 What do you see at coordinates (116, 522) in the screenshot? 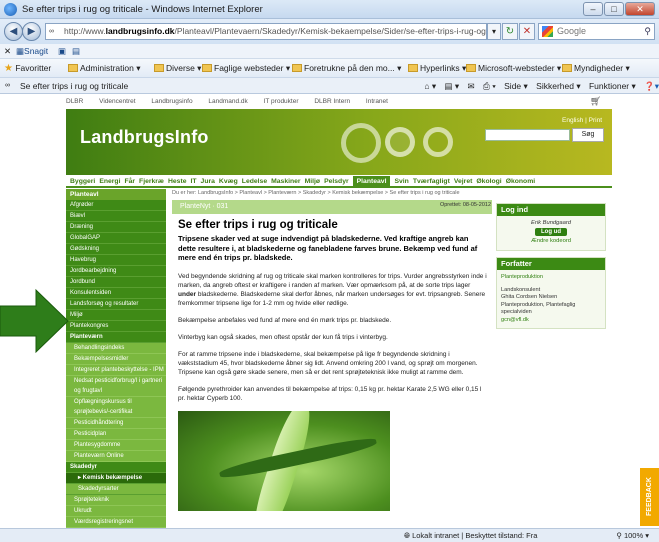
I see `sidebar-item: Værdsregistreringsnet` at bounding box center [116, 522].